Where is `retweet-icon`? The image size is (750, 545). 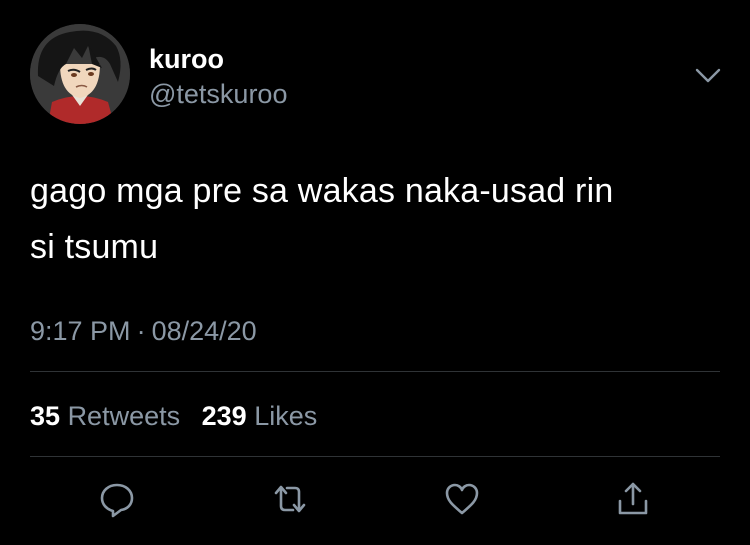 retweet-icon is located at coordinates (290, 499).